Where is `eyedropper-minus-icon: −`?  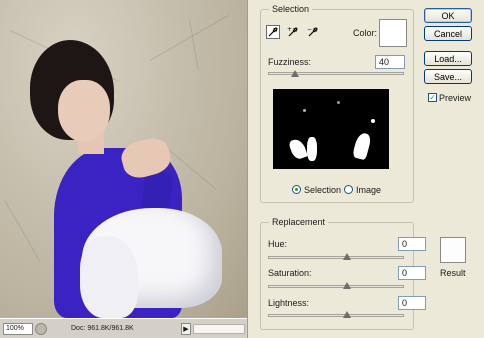 eyedropper-minus-icon: − is located at coordinates (313, 32).